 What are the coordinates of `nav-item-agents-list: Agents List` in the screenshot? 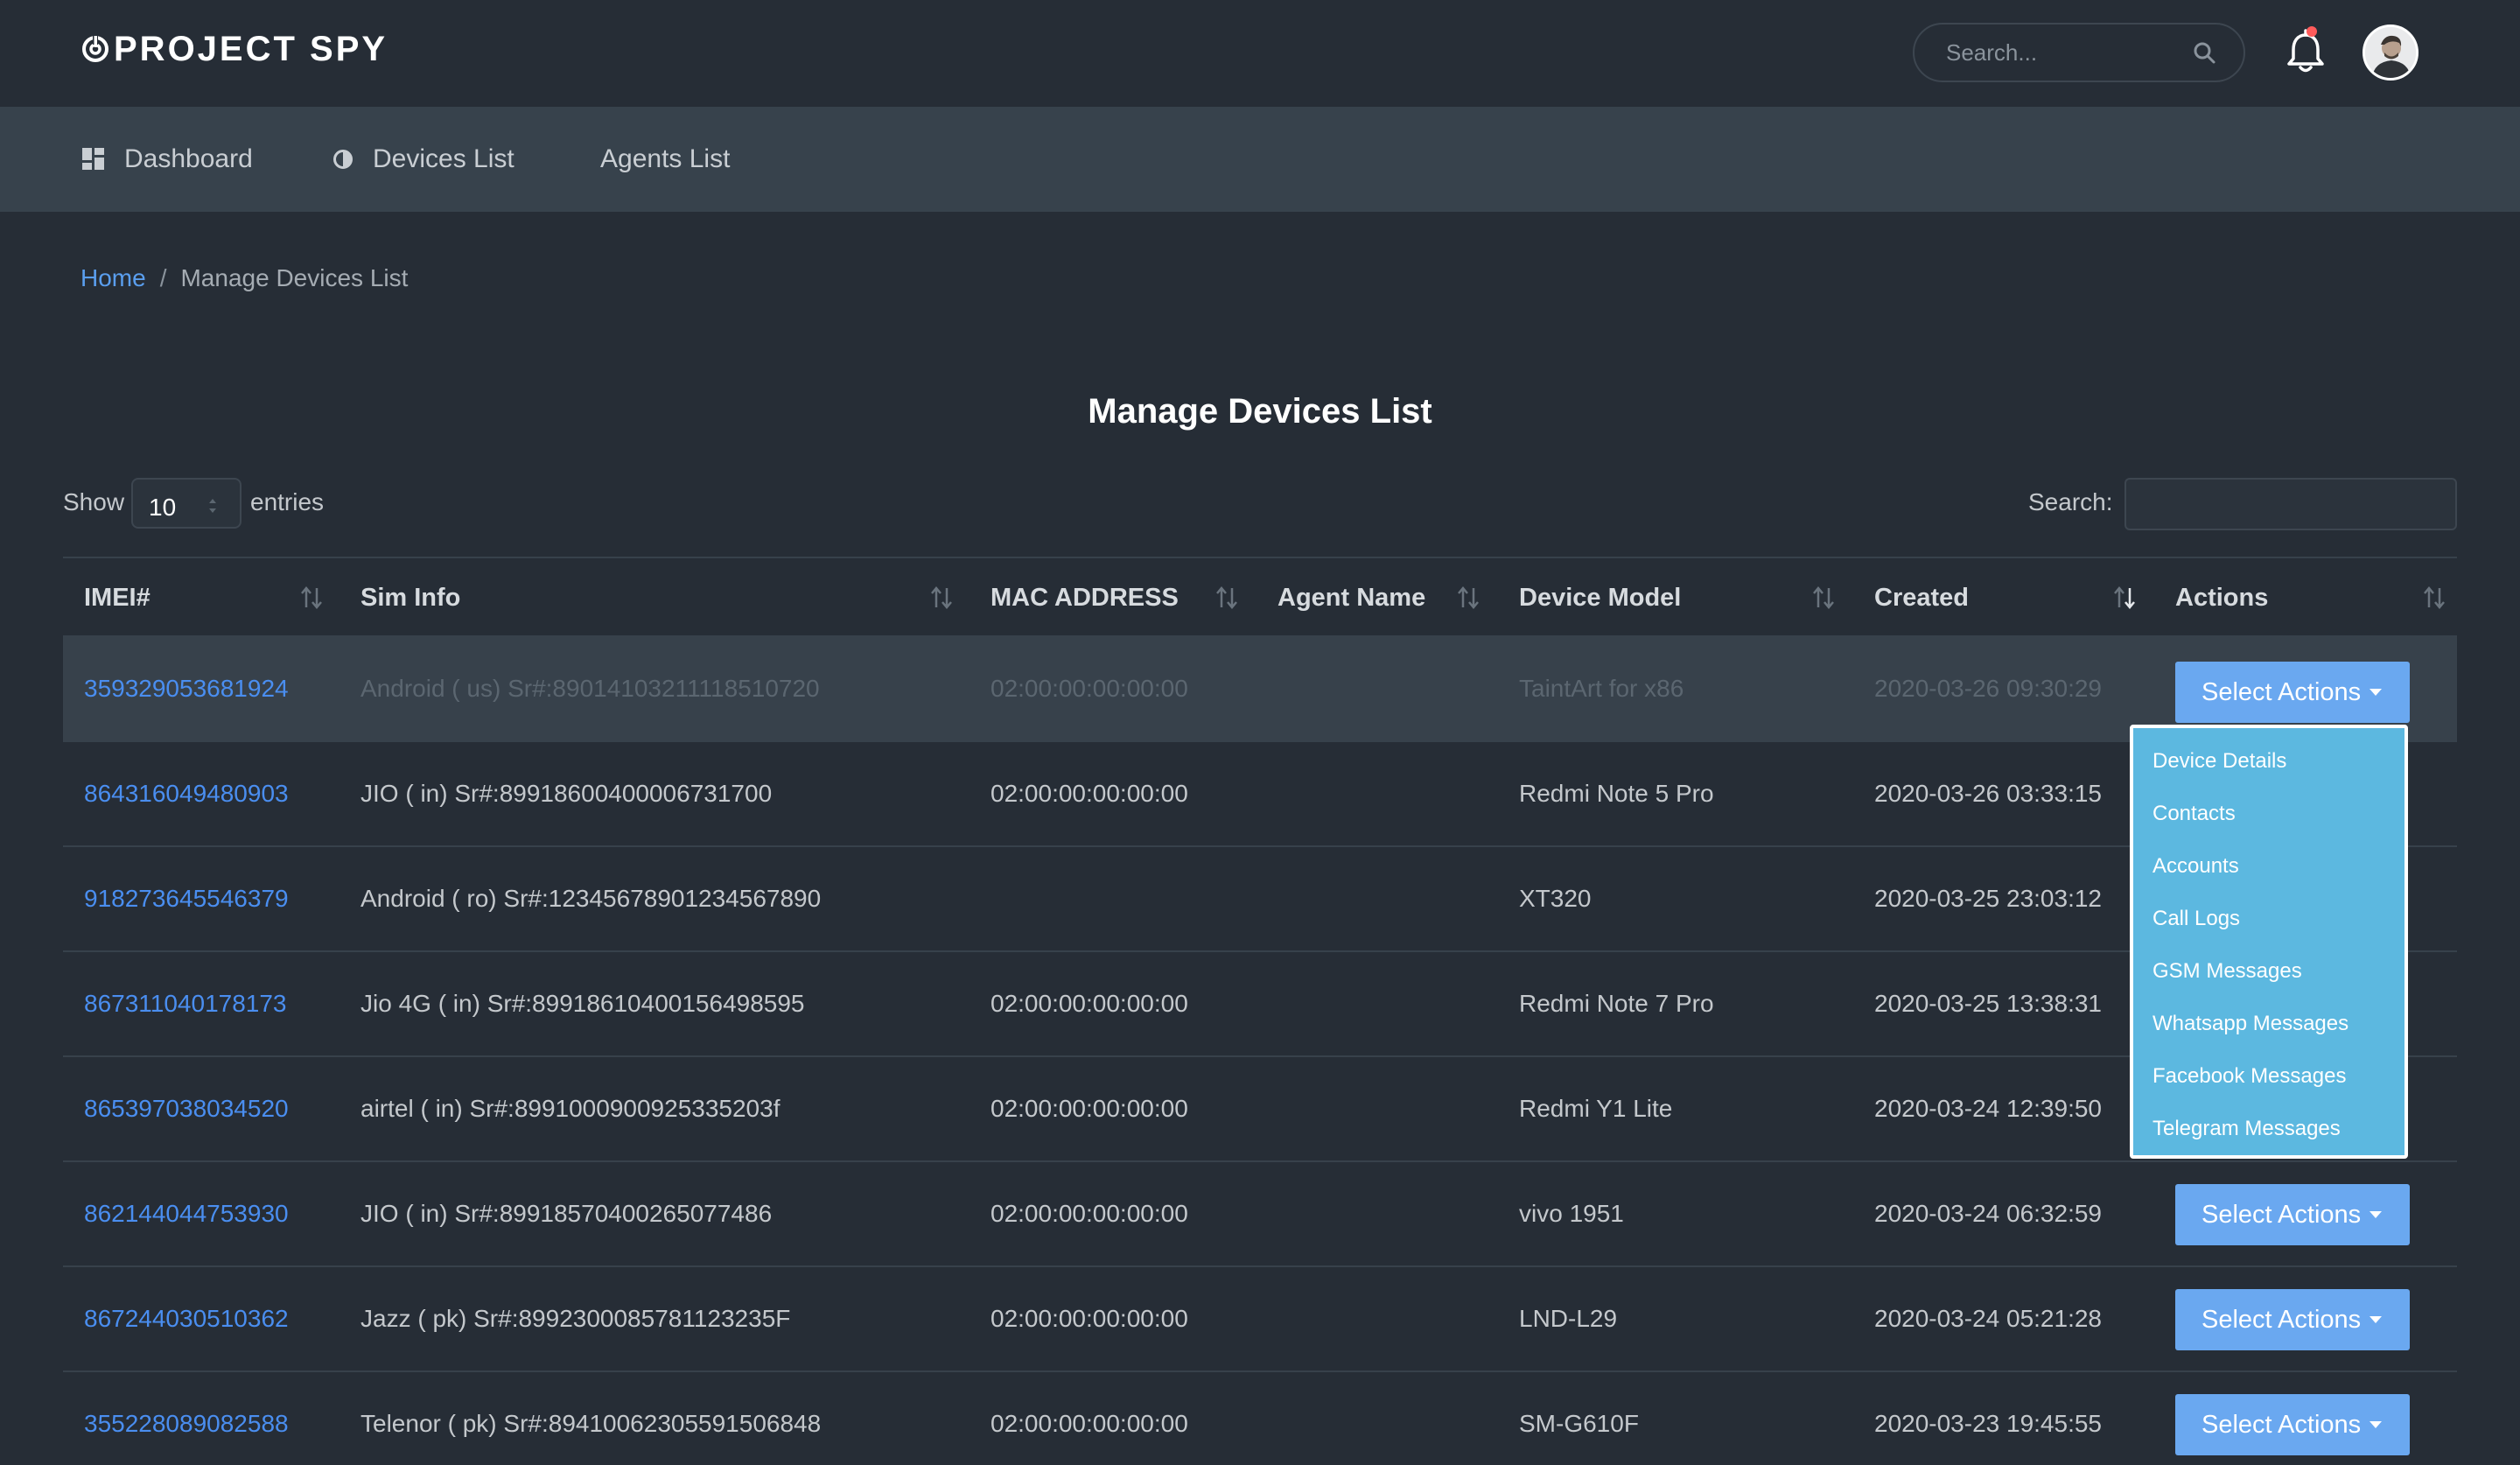 It's located at (665, 159).